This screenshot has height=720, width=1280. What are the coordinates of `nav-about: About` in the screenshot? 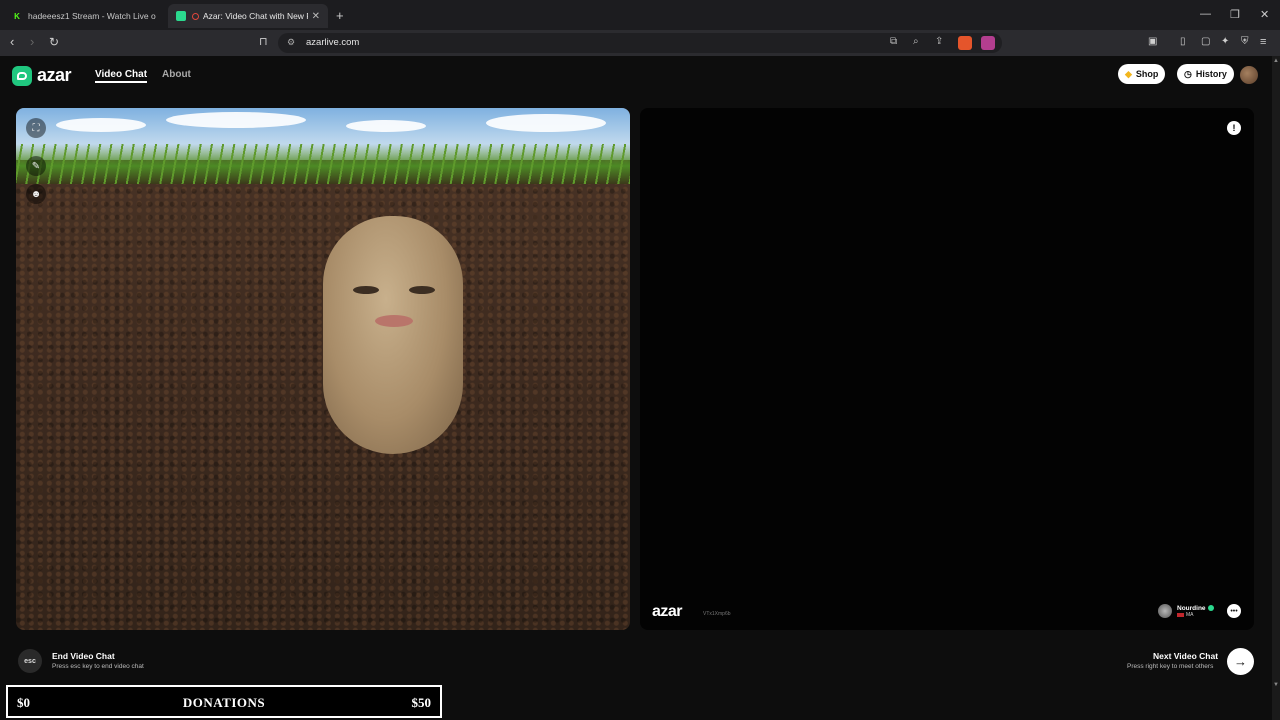 It's located at (176, 74).